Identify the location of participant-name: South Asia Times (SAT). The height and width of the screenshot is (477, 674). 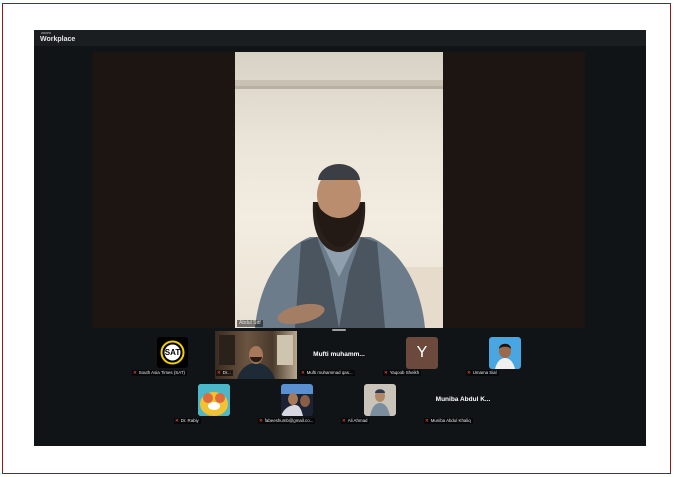
(161, 372).